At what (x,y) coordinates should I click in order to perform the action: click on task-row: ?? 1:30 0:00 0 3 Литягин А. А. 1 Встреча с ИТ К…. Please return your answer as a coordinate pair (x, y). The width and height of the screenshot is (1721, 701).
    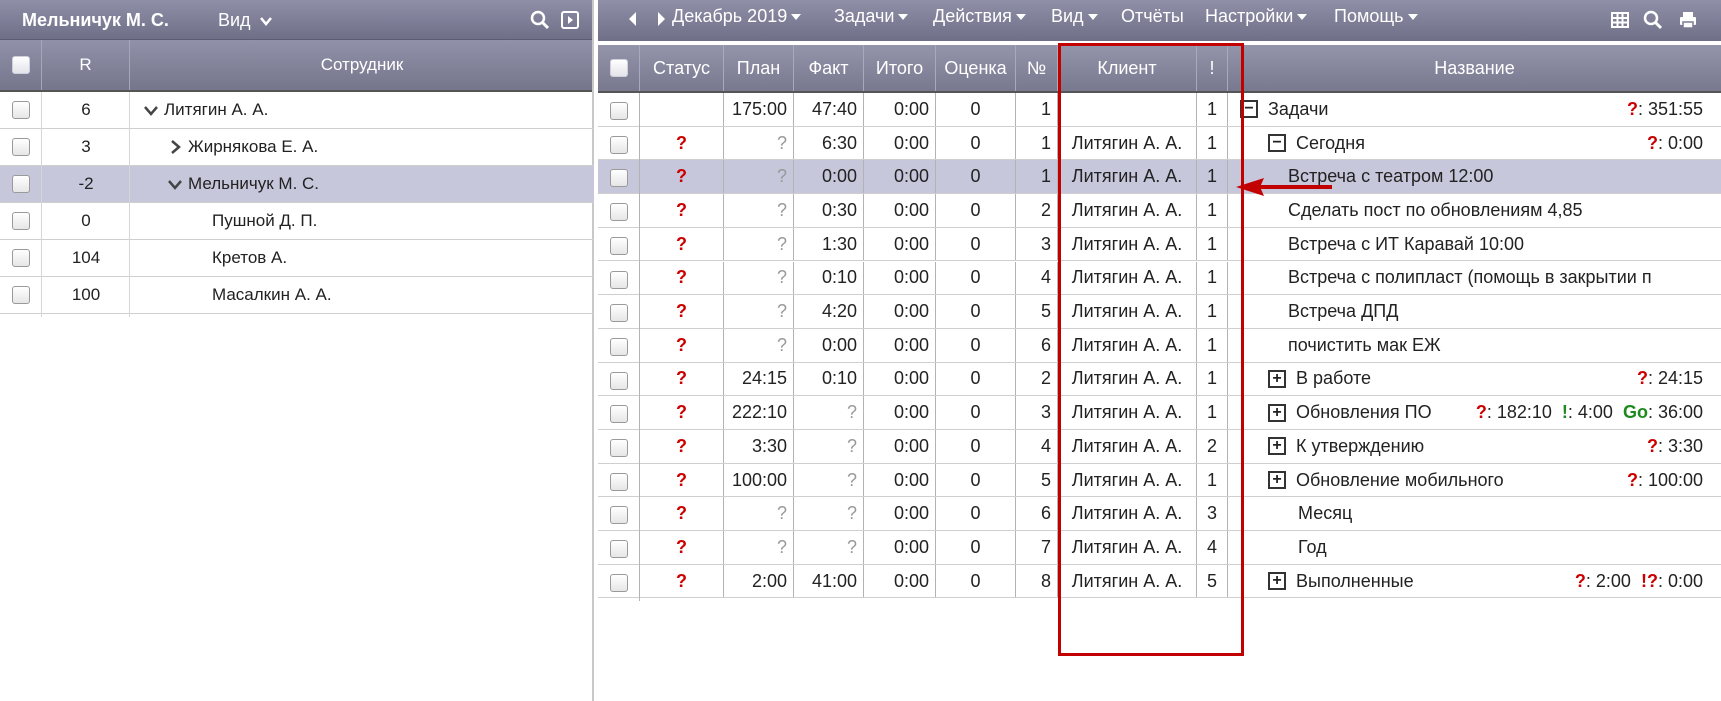
    Looking at the image, I should click on (1159, 245).